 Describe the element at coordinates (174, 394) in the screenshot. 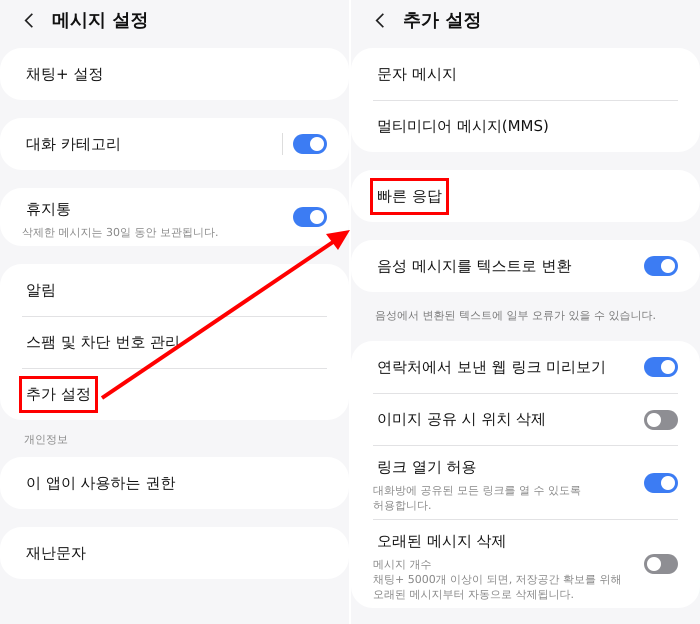

I see `settings-item: 추가 설정` at that location.